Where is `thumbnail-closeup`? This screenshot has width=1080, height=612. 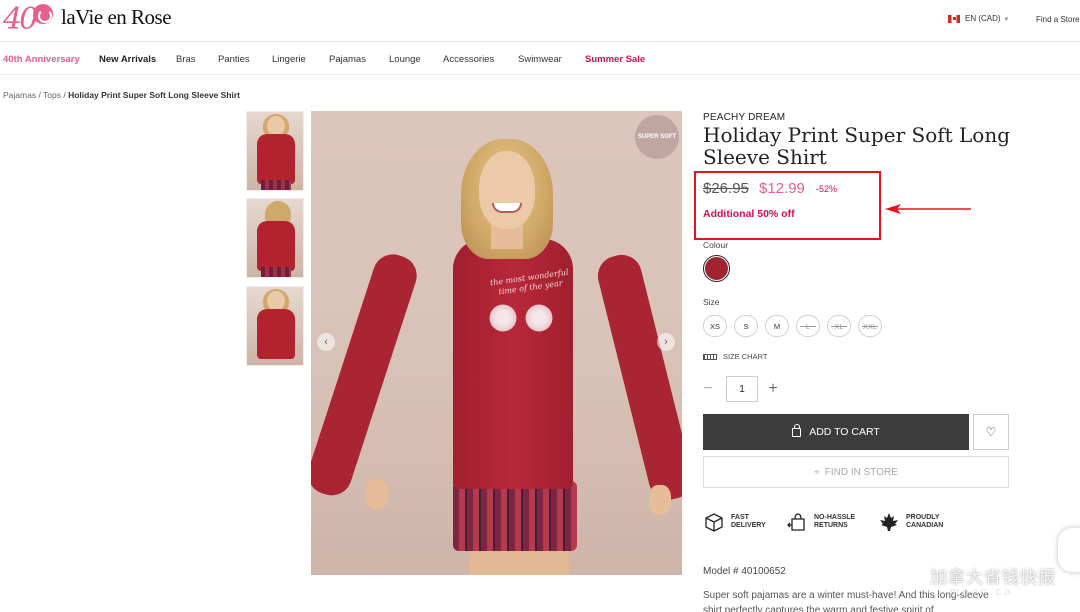
thumbnail-closeup is located at coordinates (275, 326).